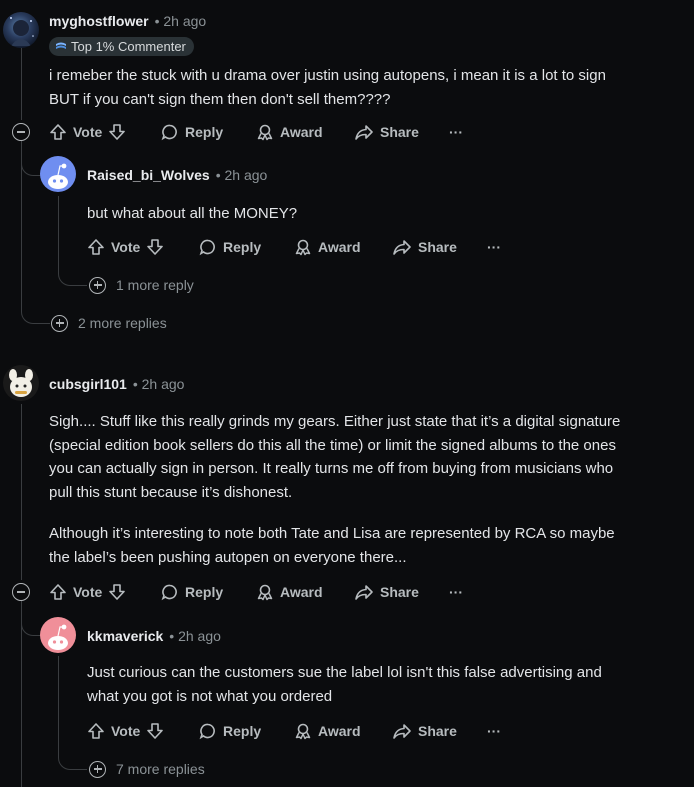  Describe the element at coordinates (160, 769) in the screenshot. I see `more-replies-label: 7 more replies` at that location.